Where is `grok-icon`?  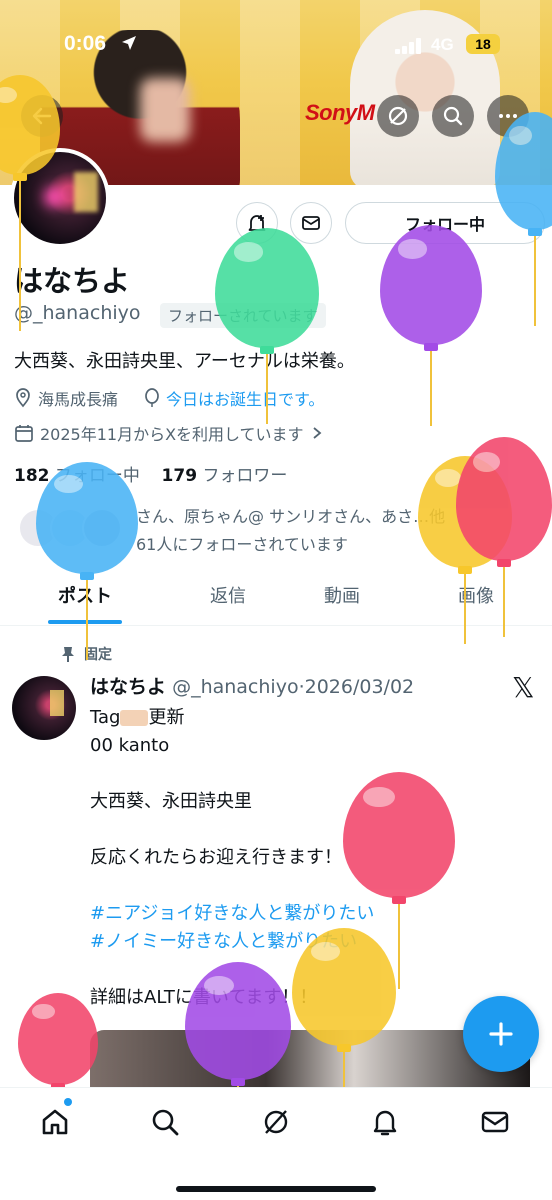 grok-icon is located at coordinates (276, 1122).